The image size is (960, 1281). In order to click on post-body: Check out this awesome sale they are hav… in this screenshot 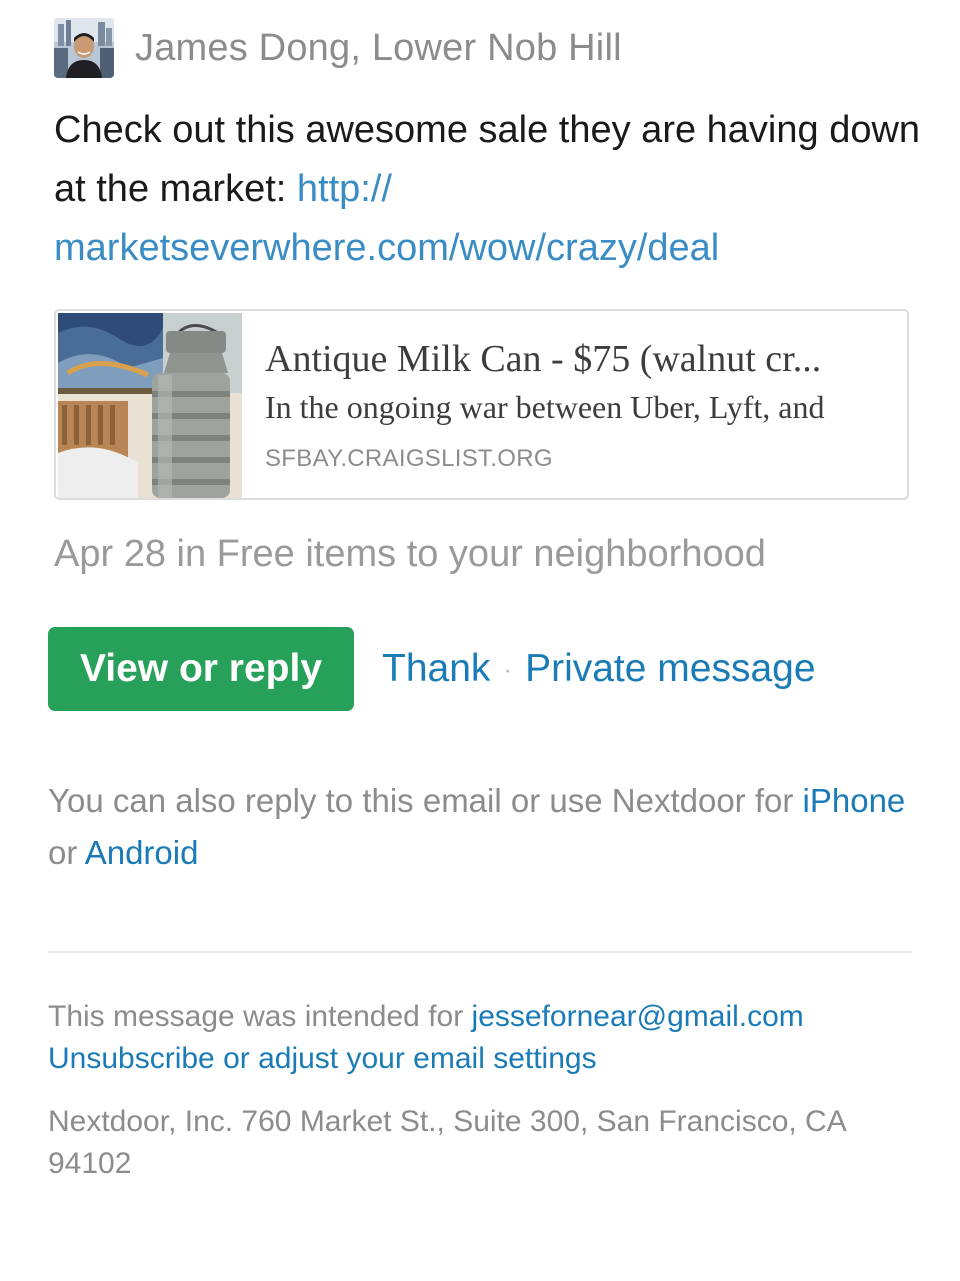, I will do `click(489, 189)`.